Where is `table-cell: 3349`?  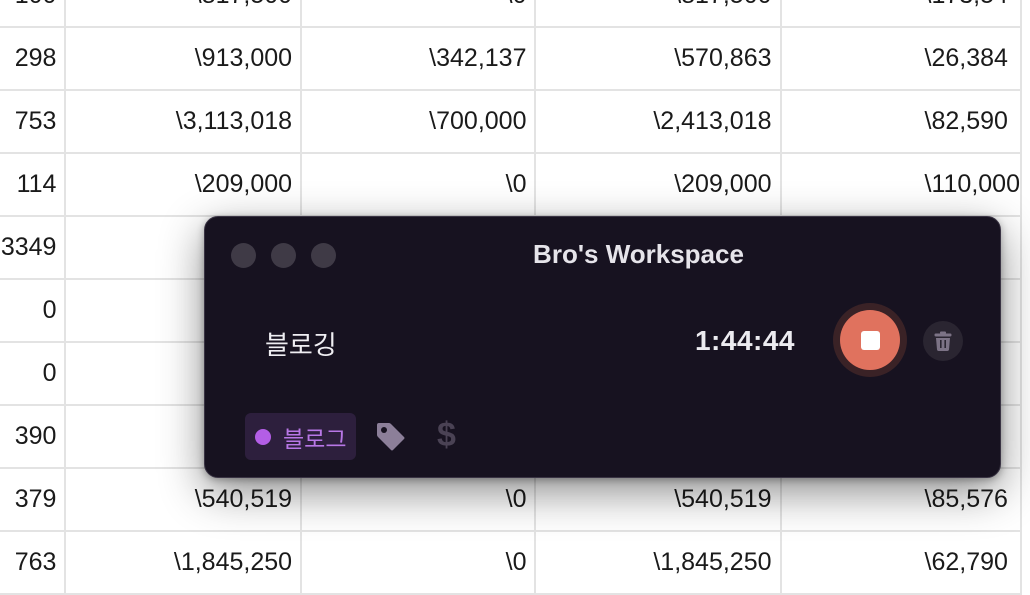
table-cell: 3349 is located at coordinates (33, 248).